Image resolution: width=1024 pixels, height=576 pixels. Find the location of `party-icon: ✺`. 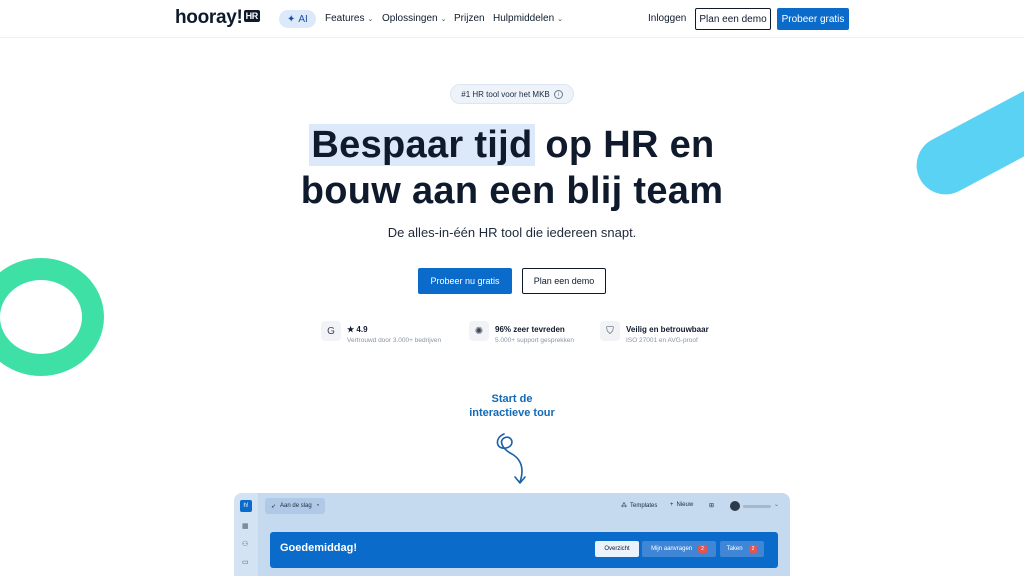

party-icon: ✺ is located at coordinates (479, 331).